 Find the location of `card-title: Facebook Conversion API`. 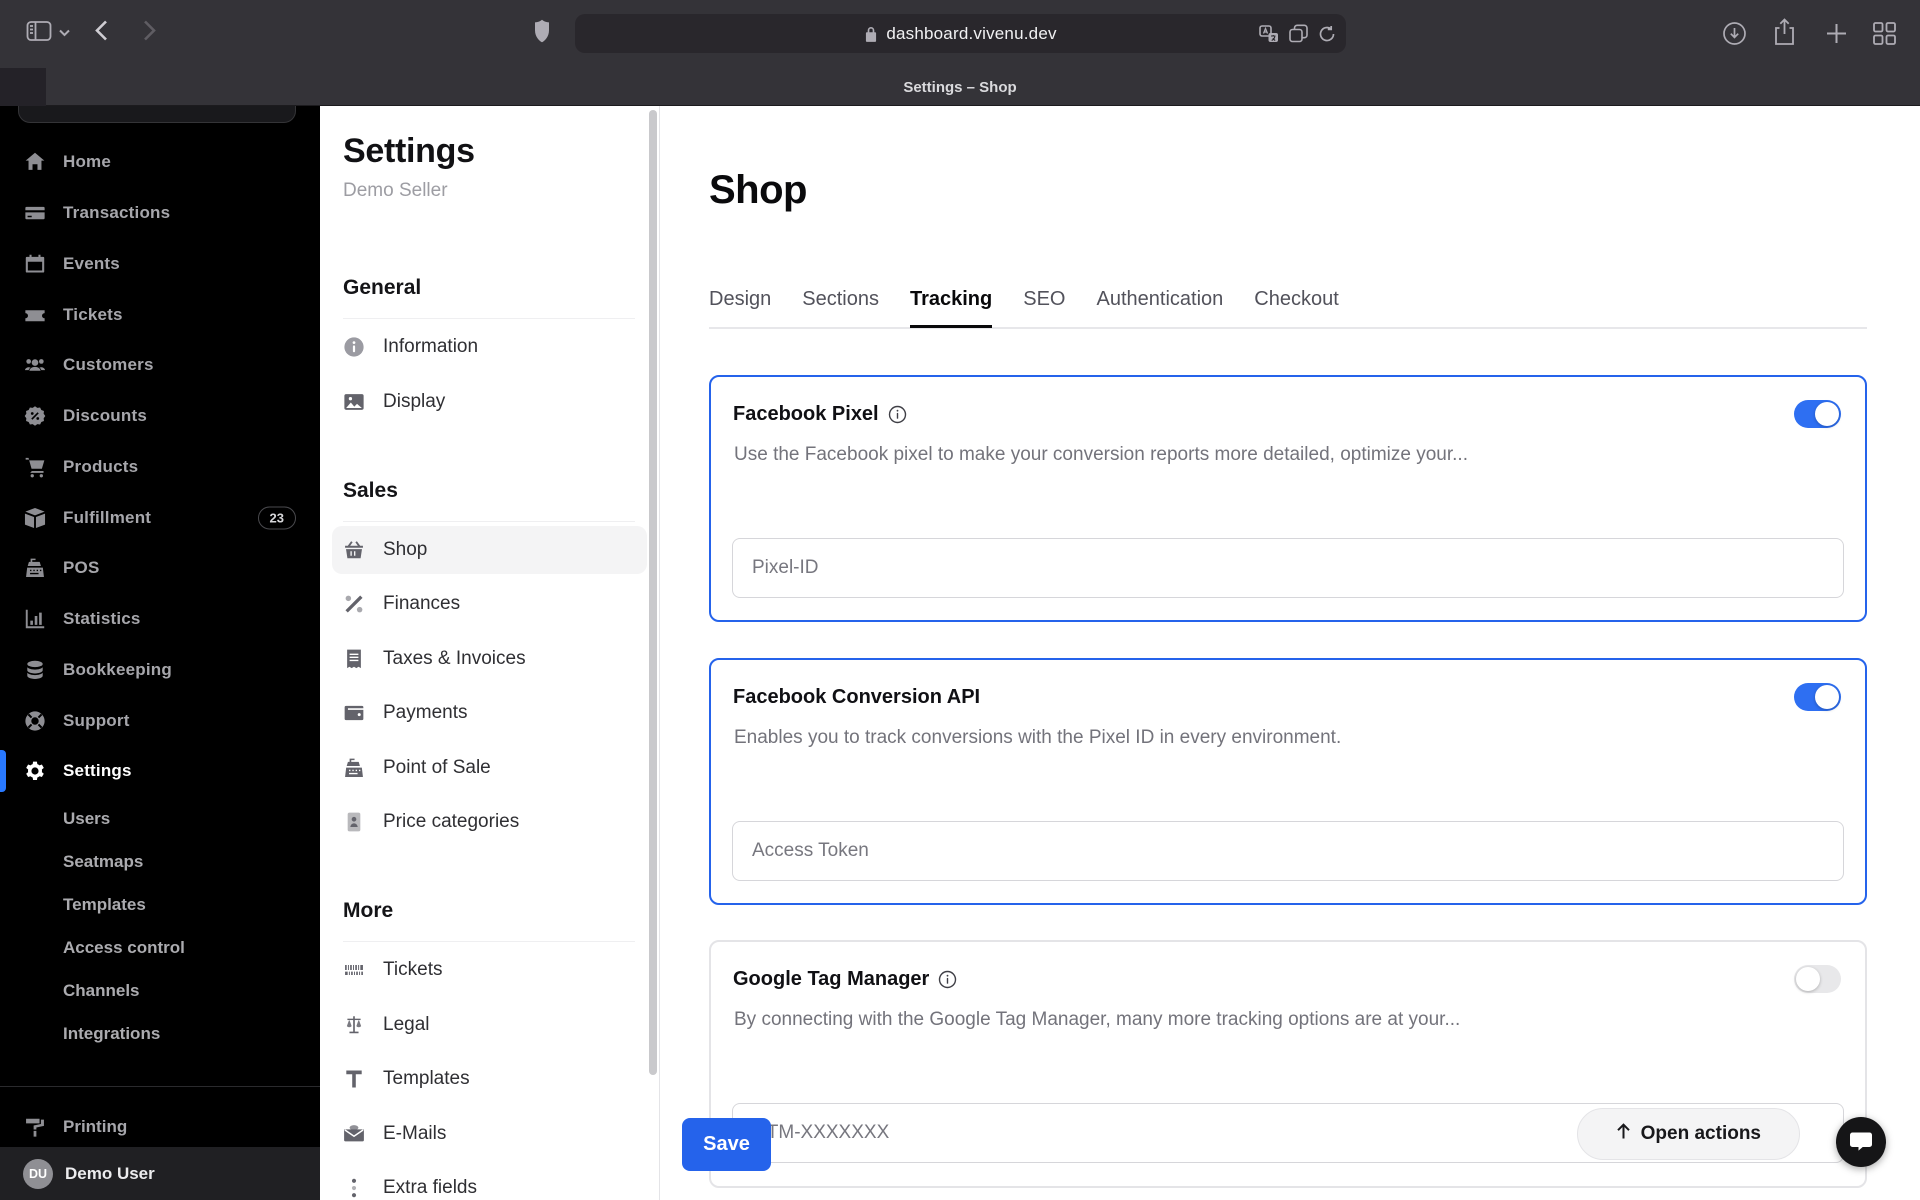

card-title: Facebook Conversion API is located at coordinates (856, 697).